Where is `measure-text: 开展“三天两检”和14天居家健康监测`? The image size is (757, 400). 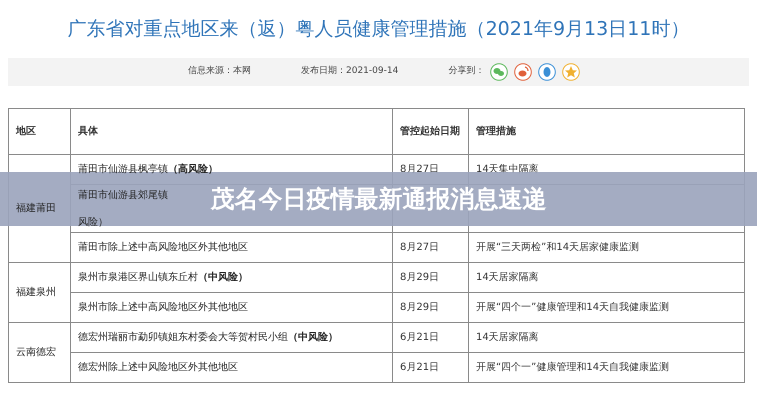
measure-text: 开展“三天两检”和14天居家健康监测 is located at coordinates (558, 247).